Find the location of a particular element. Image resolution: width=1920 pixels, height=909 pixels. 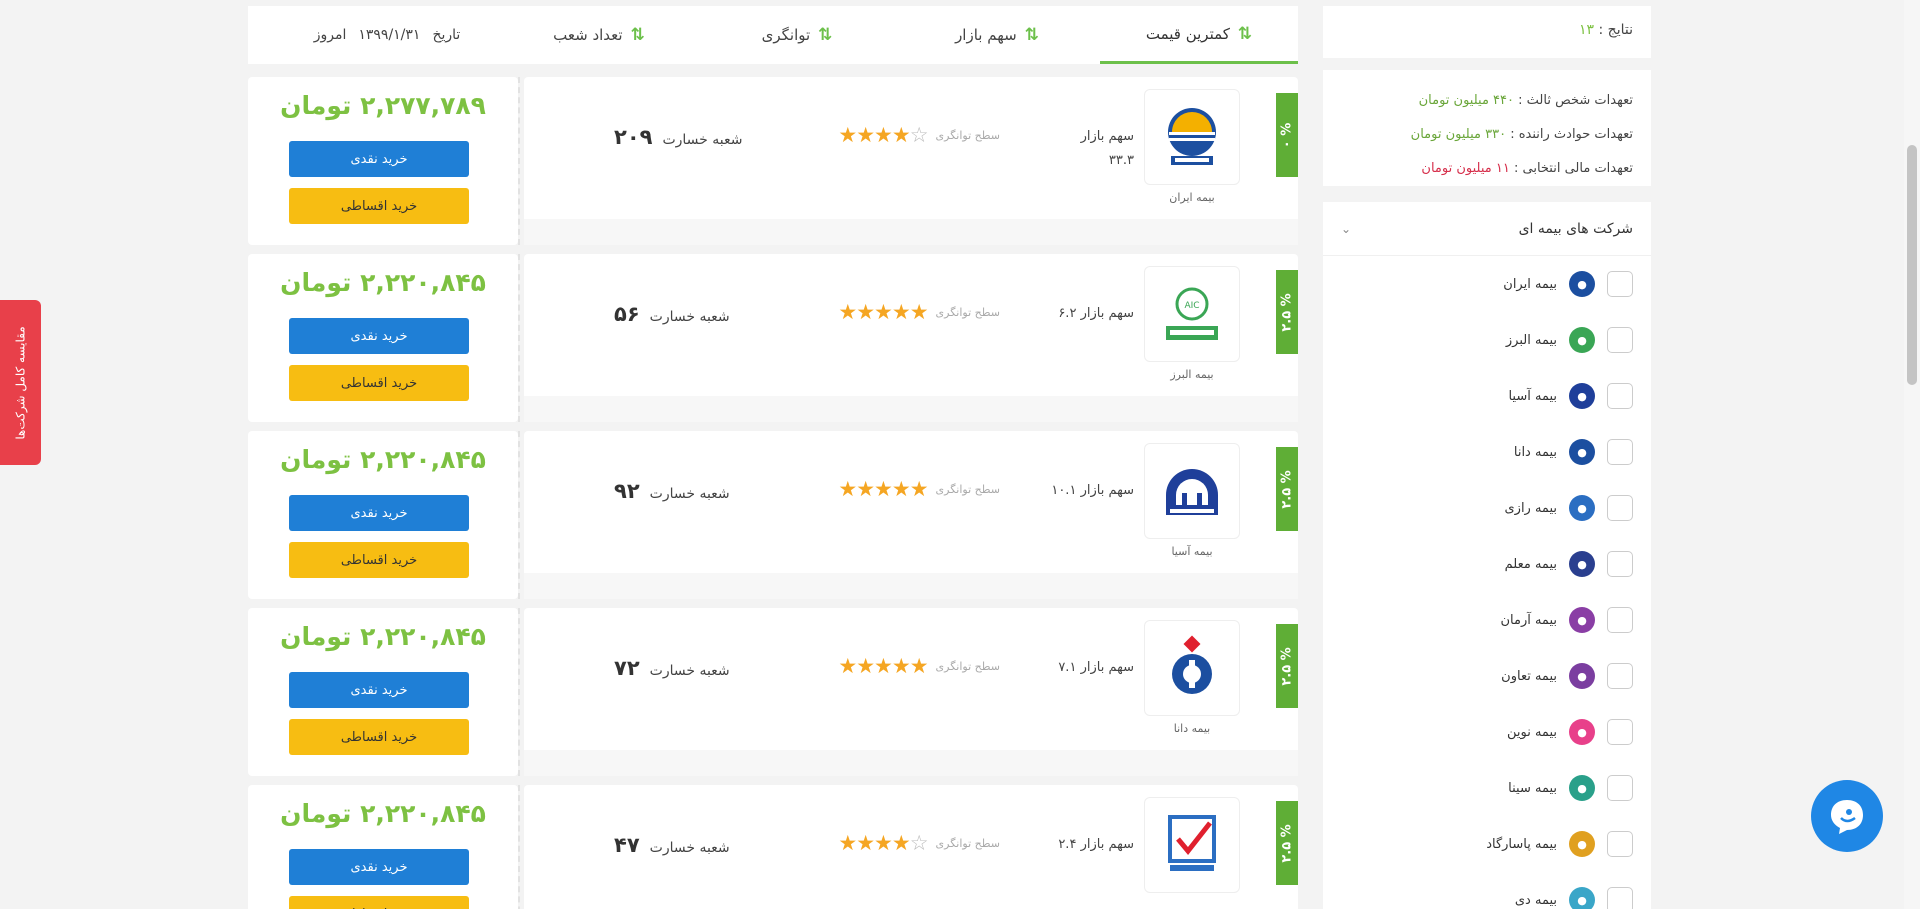

company-option: ● بیمه پاسارگاد is located at coordinates (1487, 844).